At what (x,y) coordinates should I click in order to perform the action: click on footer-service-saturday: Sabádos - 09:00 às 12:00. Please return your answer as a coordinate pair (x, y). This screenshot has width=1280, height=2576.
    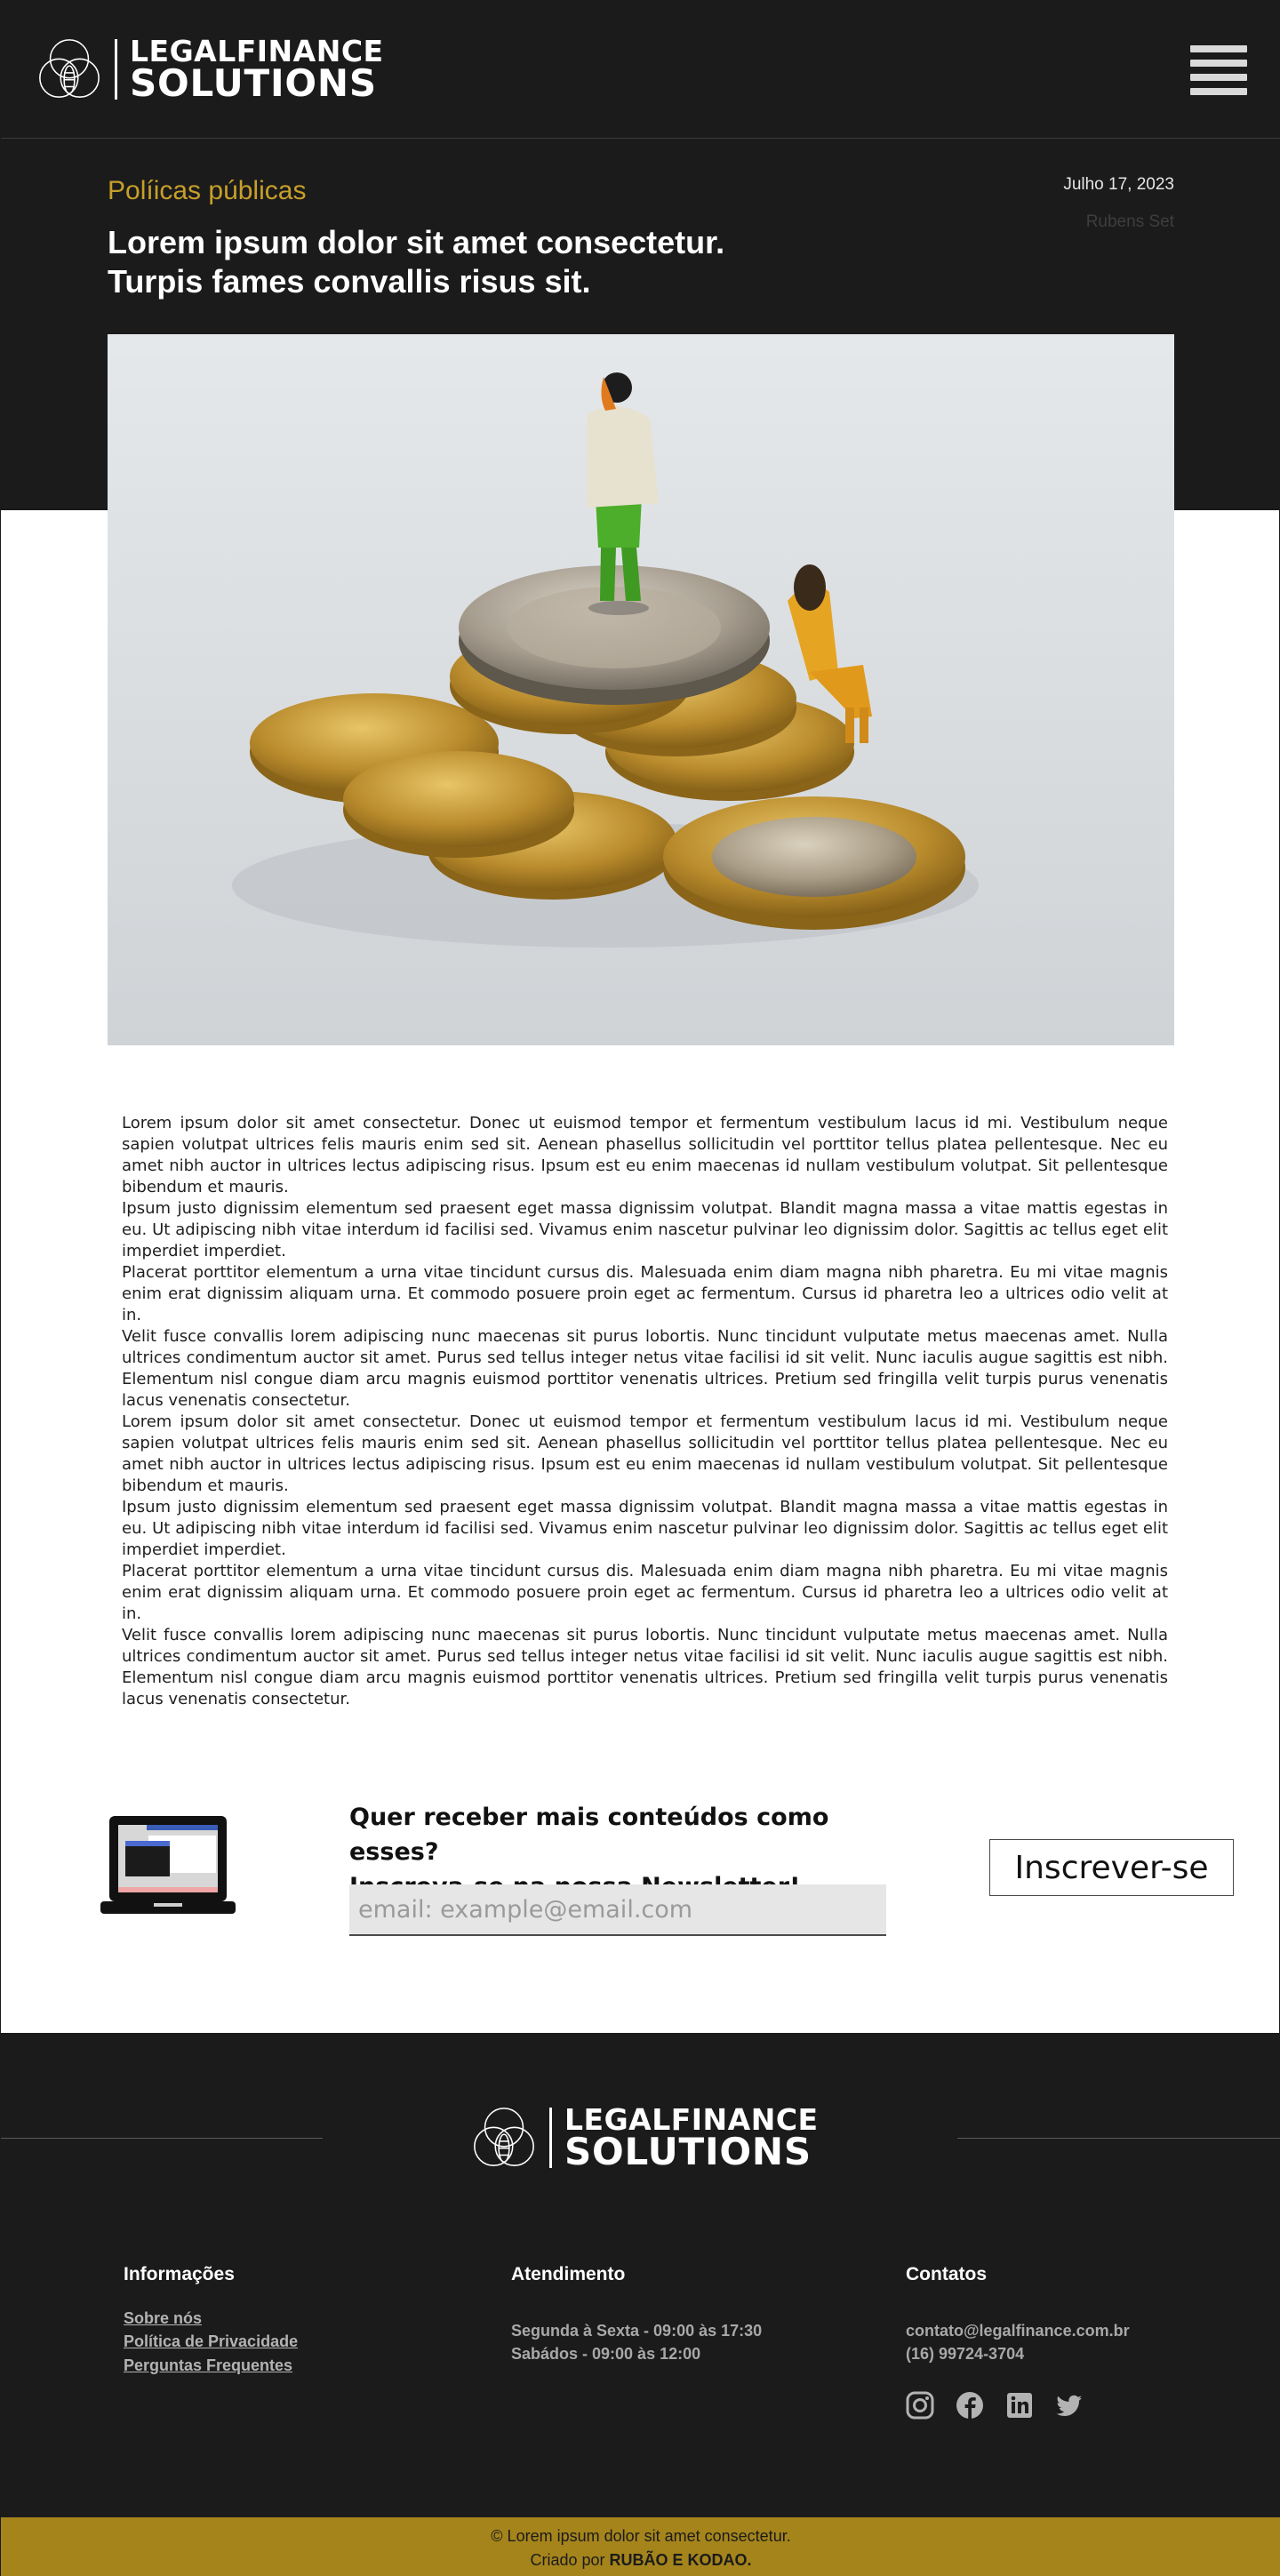
    Looking at the image, I should click on (606, 2354).